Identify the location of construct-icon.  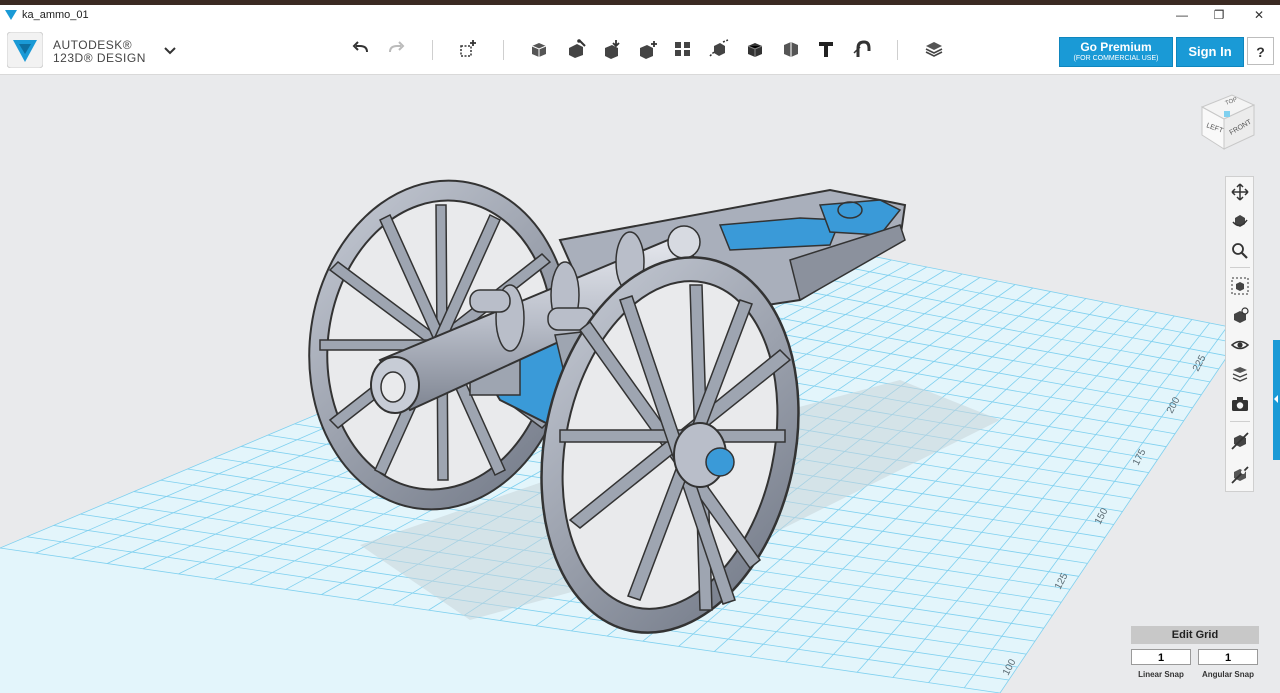
(577, 48).